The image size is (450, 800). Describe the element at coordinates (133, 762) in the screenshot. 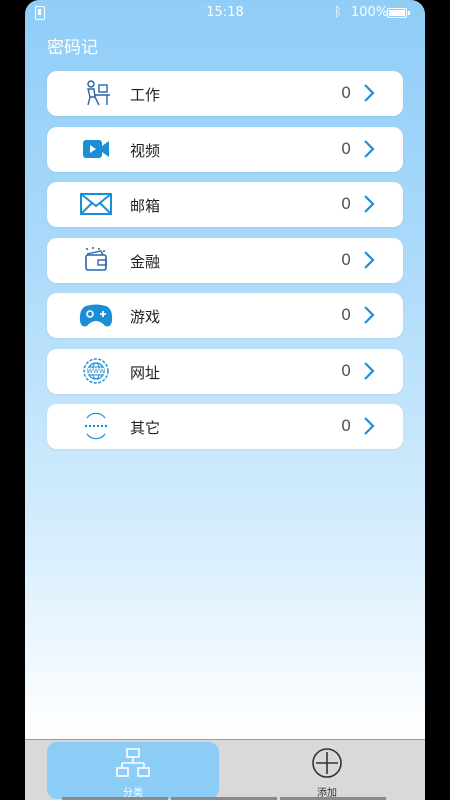

I see `hierarchy-icon` at that location.